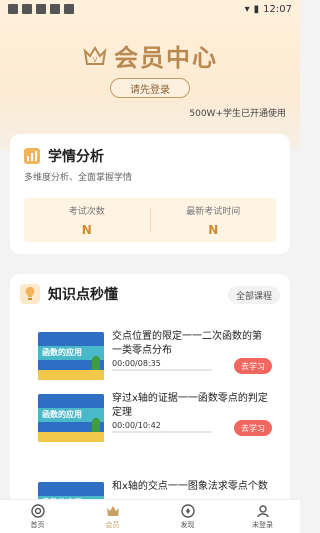 The image size is (320, 533). I want to click on analysis-subtitle: 多维度分析、全面掌握学情, so click(78, 178).